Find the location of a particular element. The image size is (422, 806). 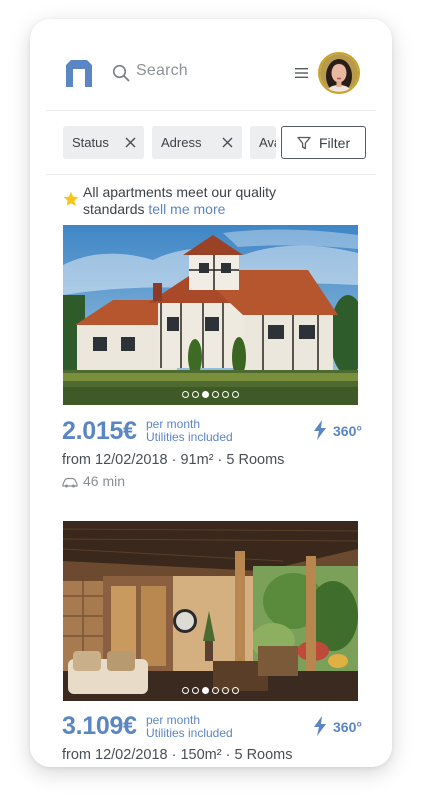

building-logo-icon is located at coordinates (79, 73).